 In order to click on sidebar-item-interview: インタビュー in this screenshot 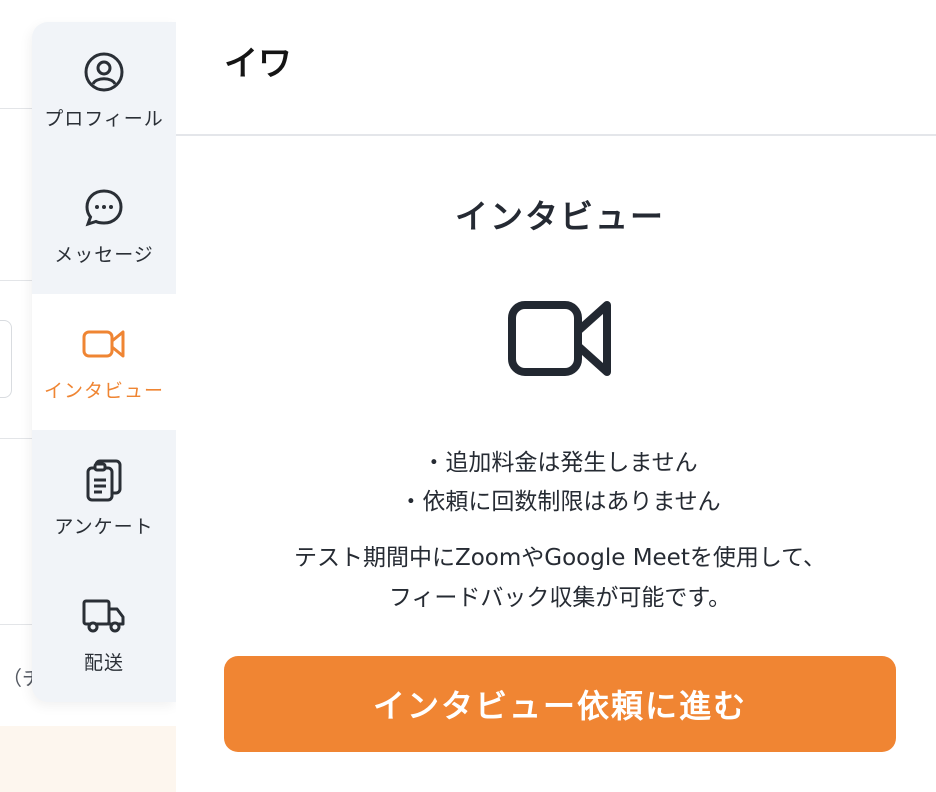, I will do `click(104, 362)`.